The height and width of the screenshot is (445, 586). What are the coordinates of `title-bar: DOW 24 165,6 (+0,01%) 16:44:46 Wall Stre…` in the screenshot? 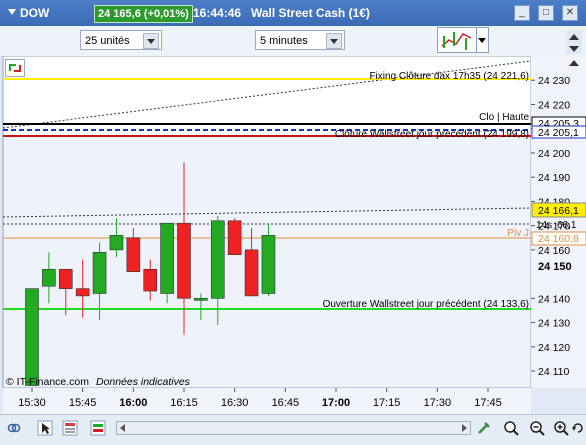 It's located at (293, 13).